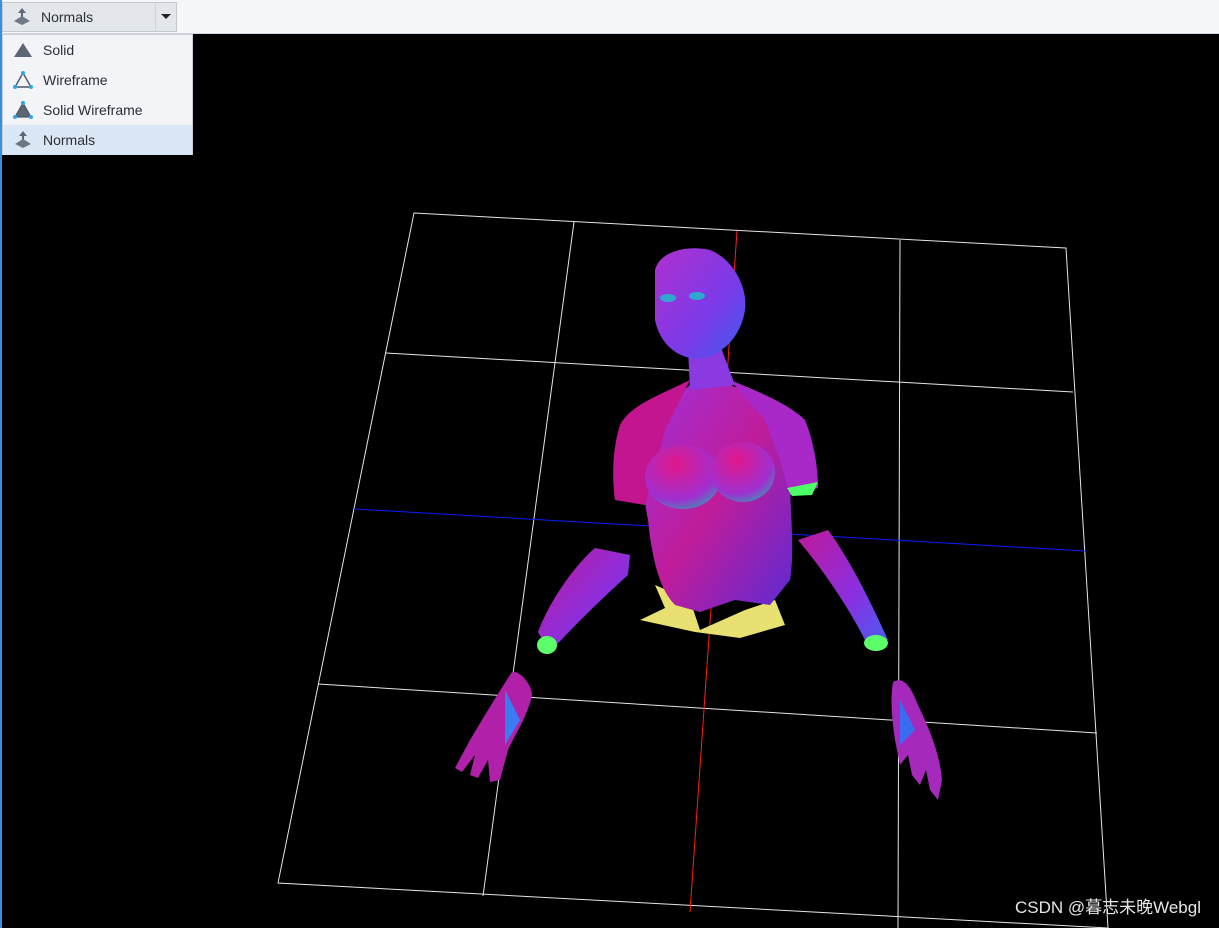  I want to click on shading-mode-selected-label: Normals, so click(67, 17).